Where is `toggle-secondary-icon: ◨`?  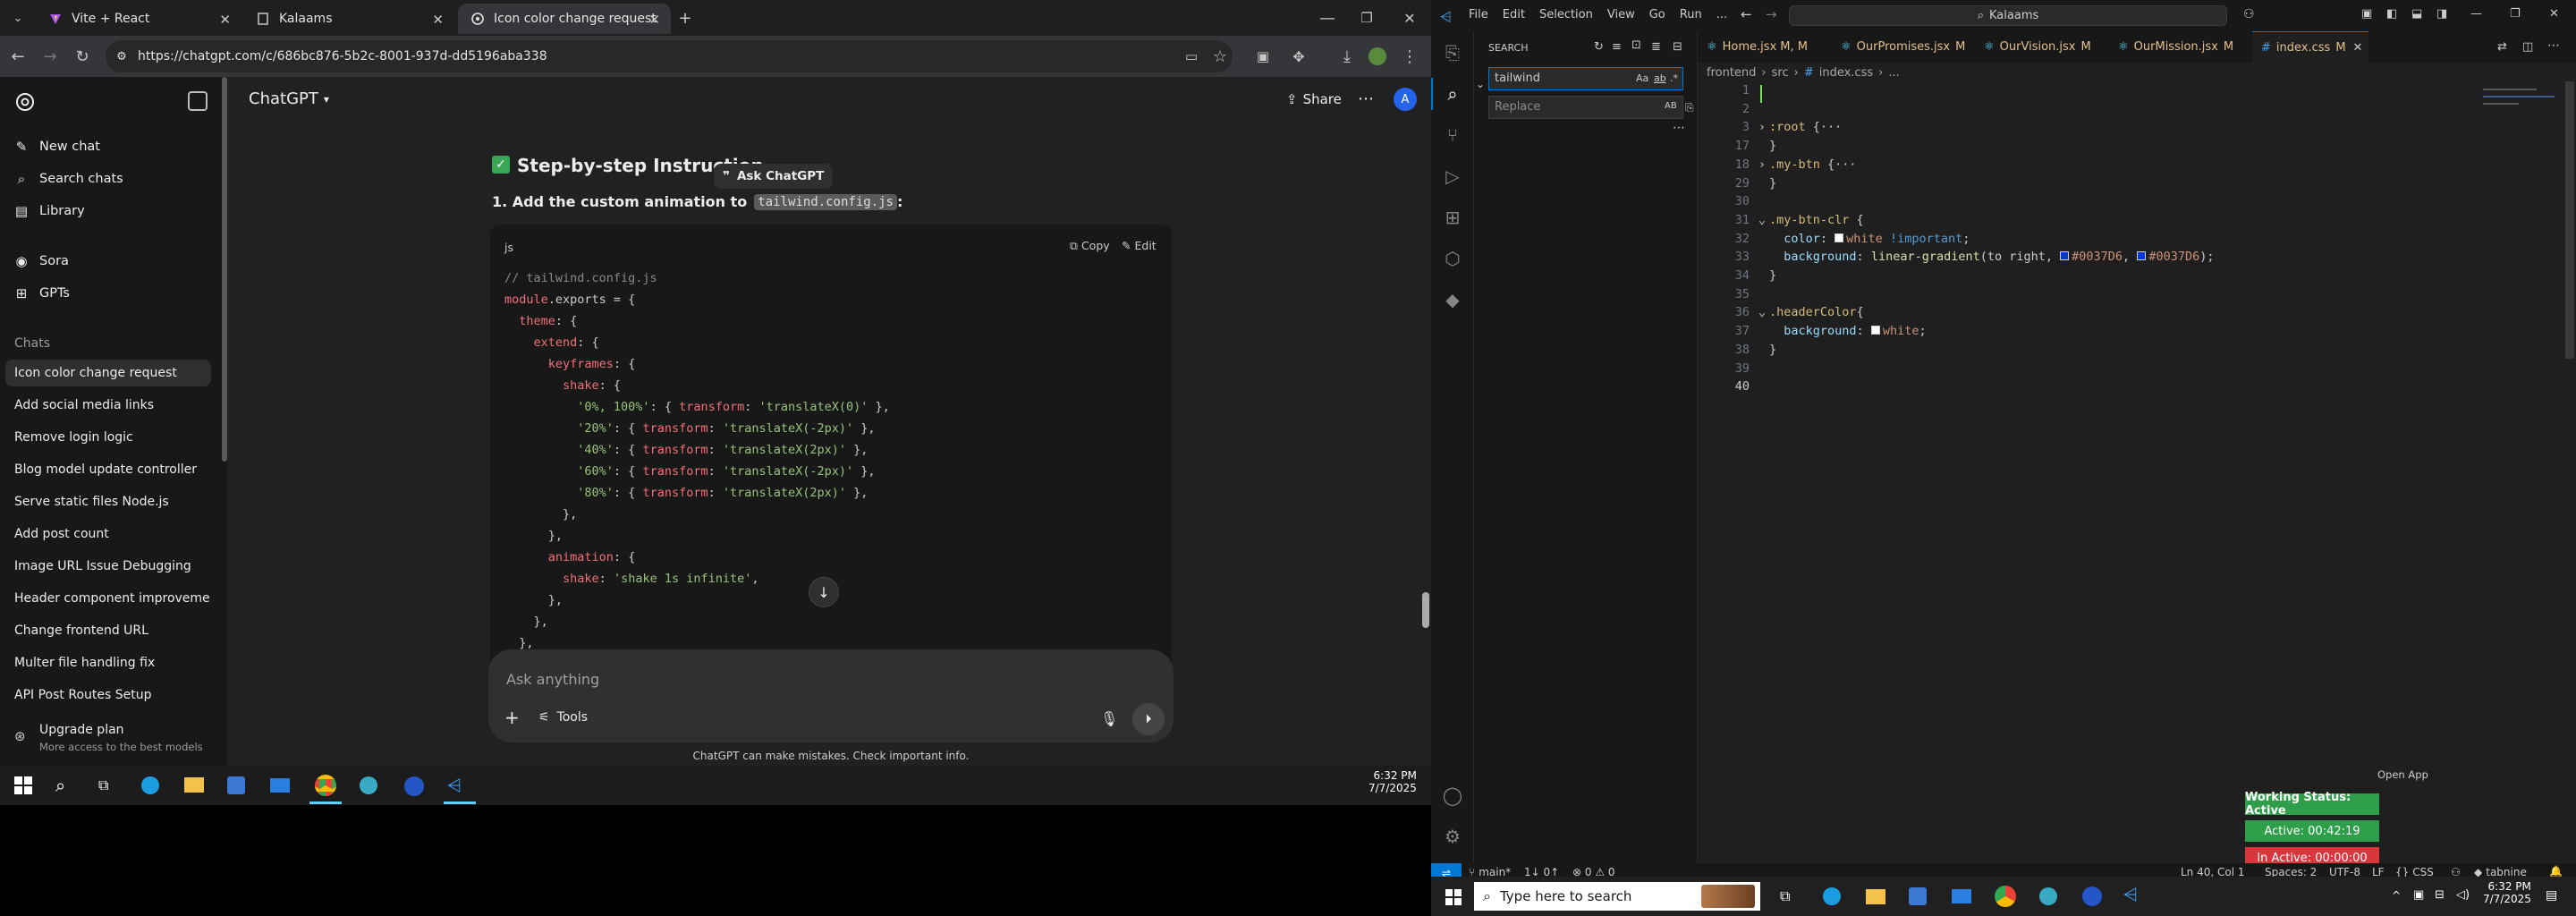
toggle-secondary-icon: ◨ is located at coordinates (2441, 14).